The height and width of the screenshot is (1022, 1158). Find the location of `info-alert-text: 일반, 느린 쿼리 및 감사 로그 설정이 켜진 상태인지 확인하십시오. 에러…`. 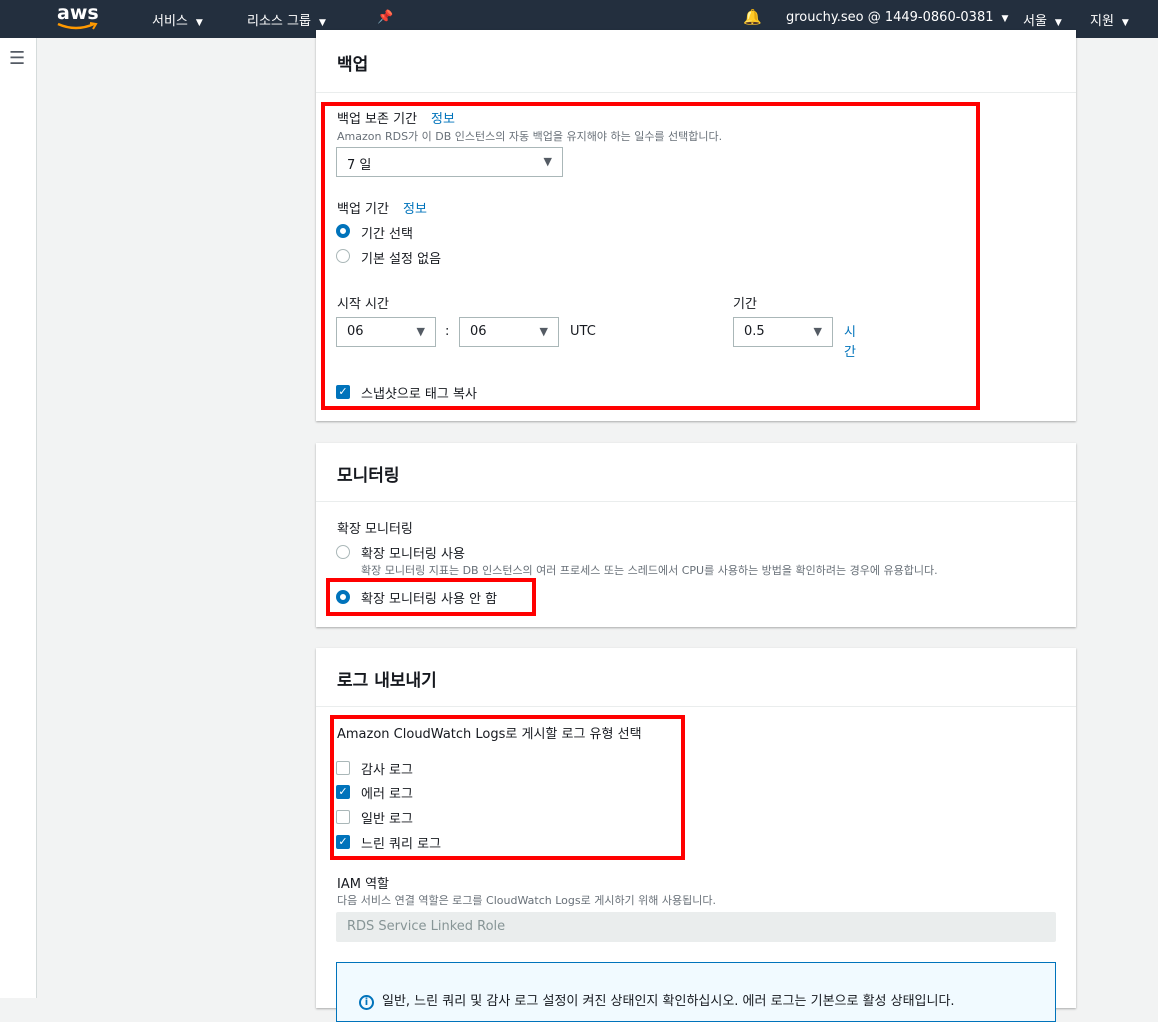

info-alert-text: 일반, 느린 쿼리 및 감사 로그 설정이 켜진 상태인지 확인하십시오. 에러… is located at coordinates (668, 1001).